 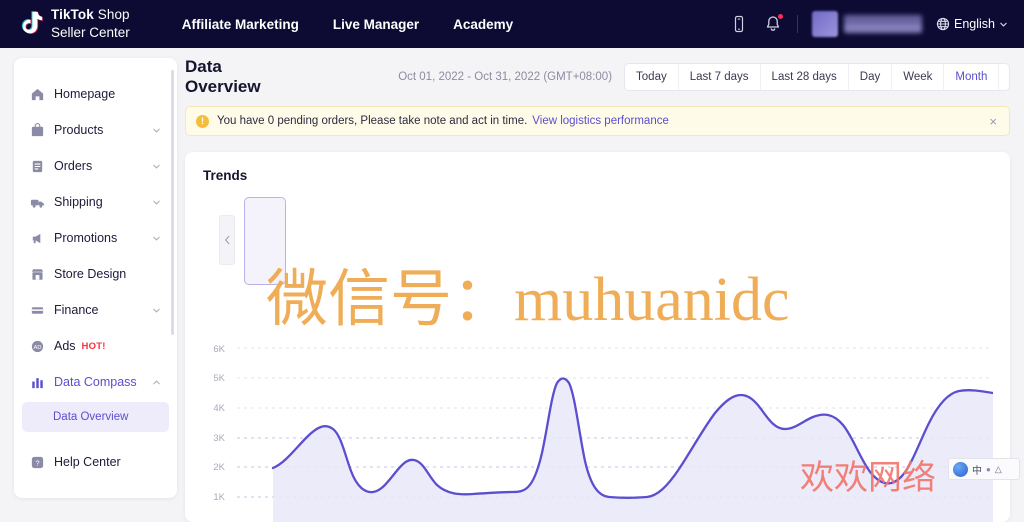 I want to click on header-divider, so click(x=797, y=24).